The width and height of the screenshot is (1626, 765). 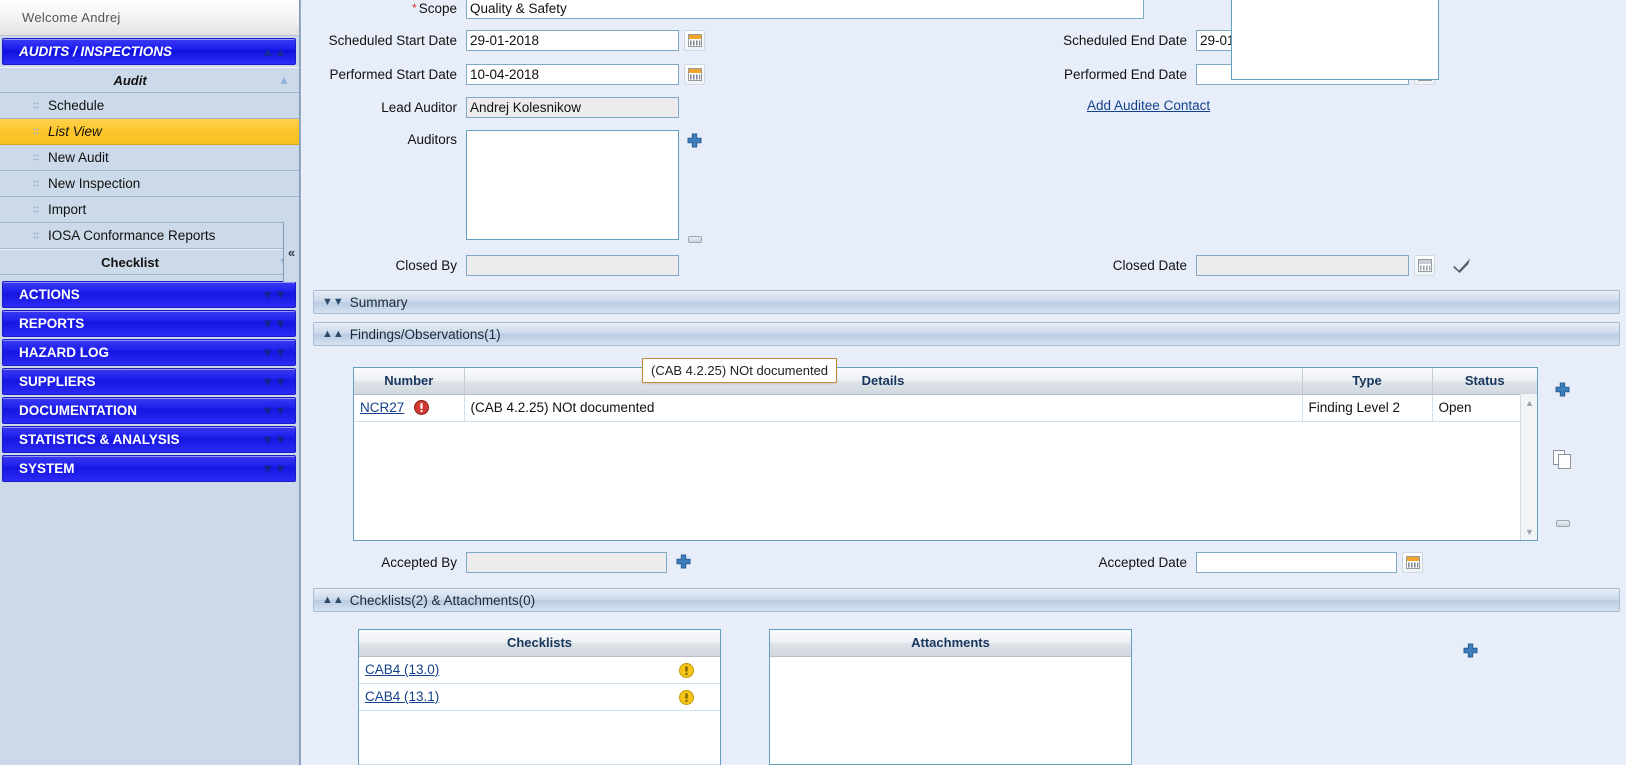 I want to click on field-scope: * Scope, so click(x=722, y=9).